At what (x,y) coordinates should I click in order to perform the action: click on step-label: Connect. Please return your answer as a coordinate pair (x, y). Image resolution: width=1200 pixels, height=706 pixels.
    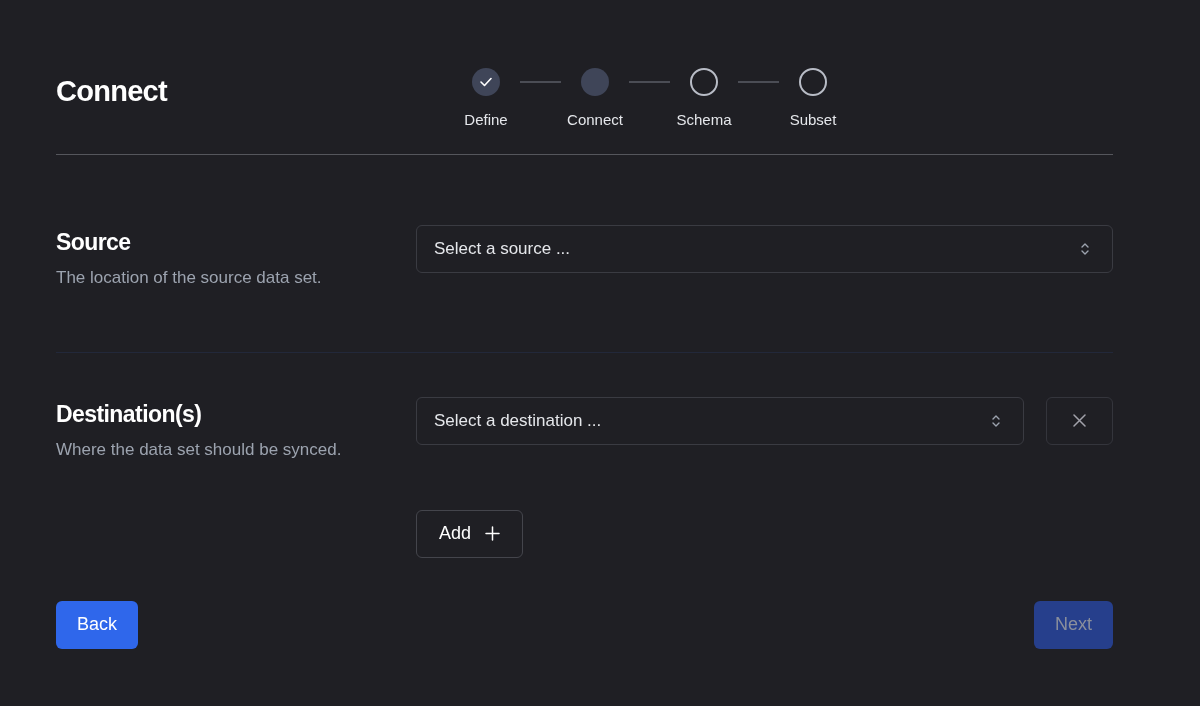
    Looking at the image, I should click on (595, 120).